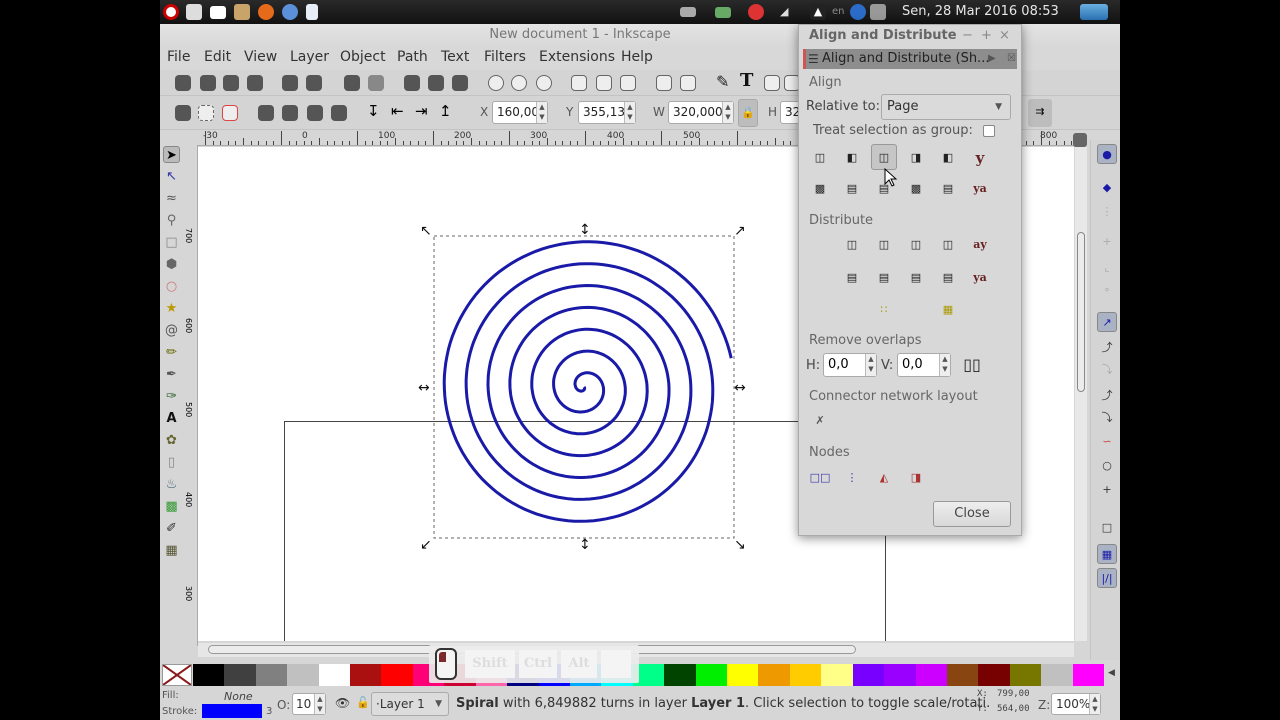  I want to click on select-all-icon, so click(183, 113).